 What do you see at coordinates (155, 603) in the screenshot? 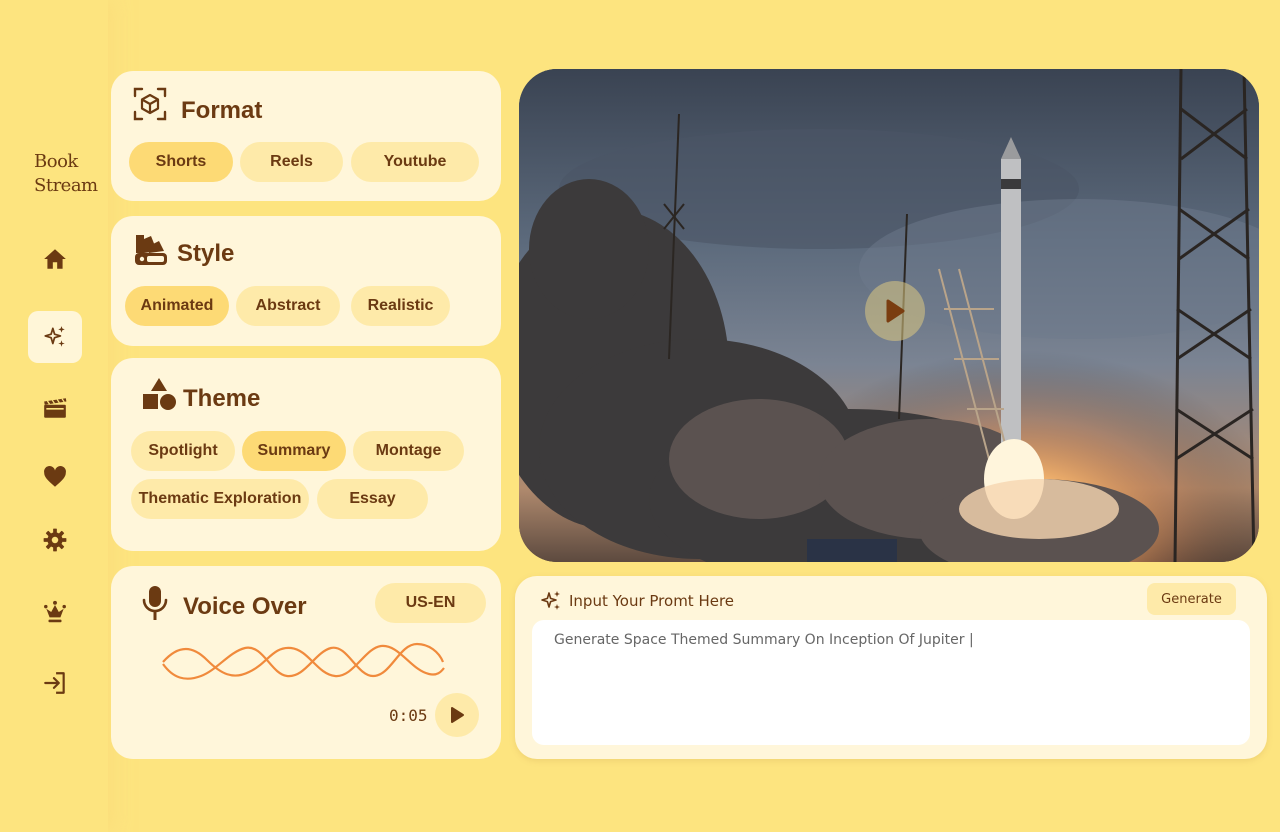
I see `microphone-icon` at bounding box center [155, 603].